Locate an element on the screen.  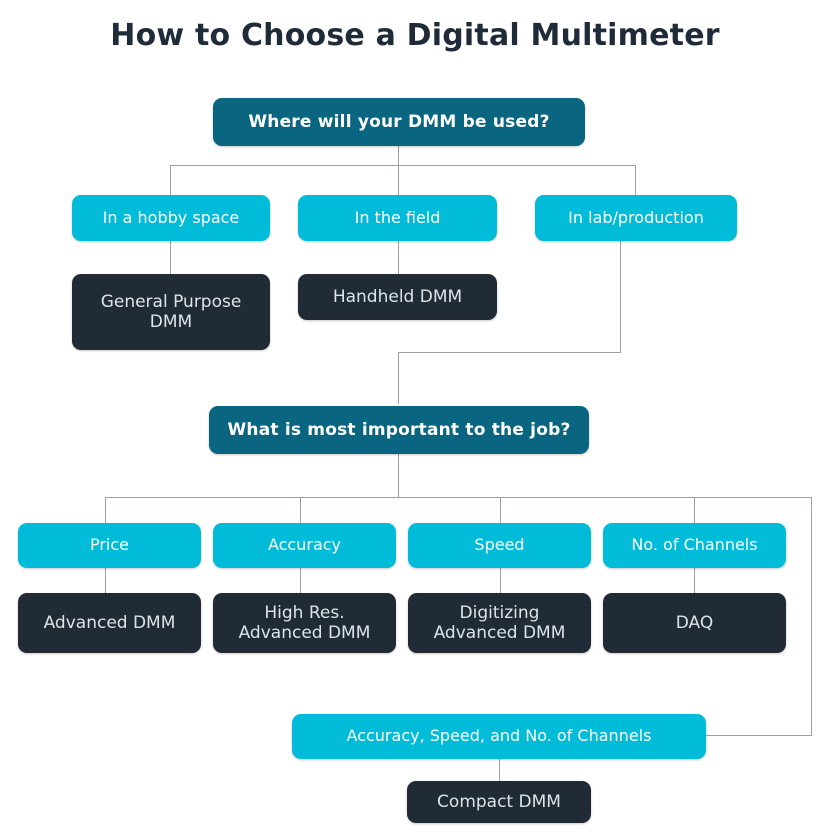
result-box-high-res-advanced-dmm: High Res. Advanced DMM is located at coordinates (304, 623).